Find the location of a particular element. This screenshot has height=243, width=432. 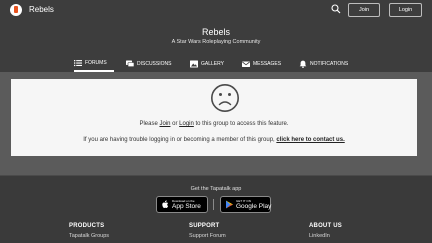

app-title: Rebels is located at coordinates (41, 10).